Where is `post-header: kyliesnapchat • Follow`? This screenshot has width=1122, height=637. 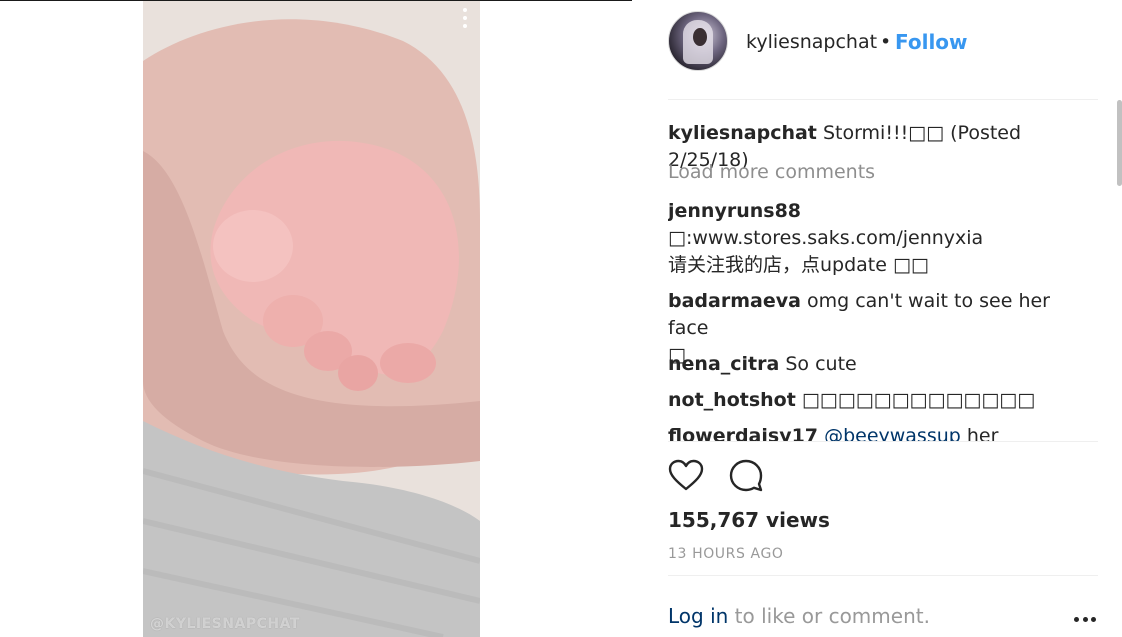
post-header: kyliesnapchat • Follow is located at coordinates (883, 42).